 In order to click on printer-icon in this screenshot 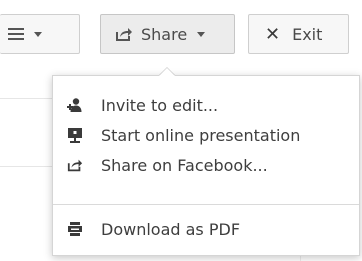, I will do `click(75, 229)`.